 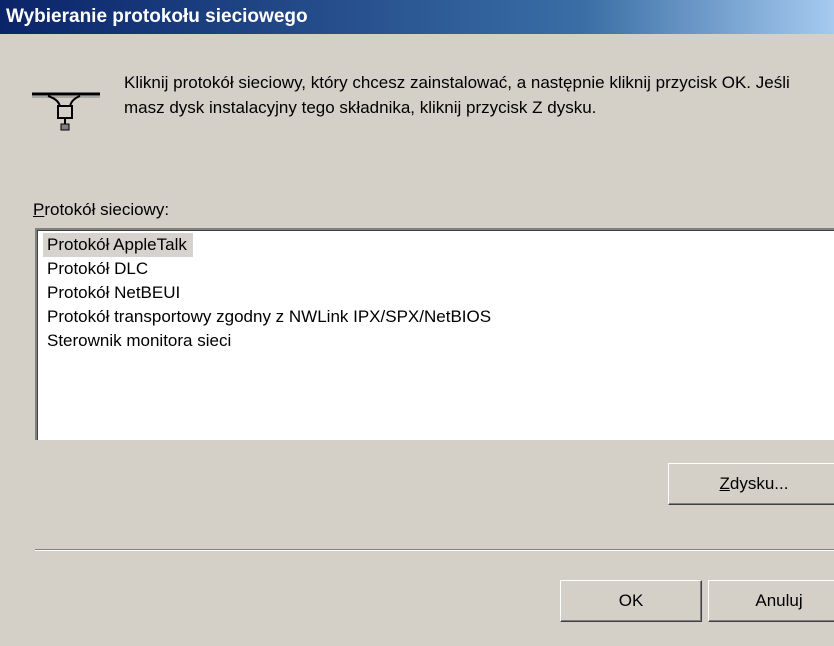 I want to click on protocol-list-label: Protokół sieciowy:, so click(x=101, y=210).